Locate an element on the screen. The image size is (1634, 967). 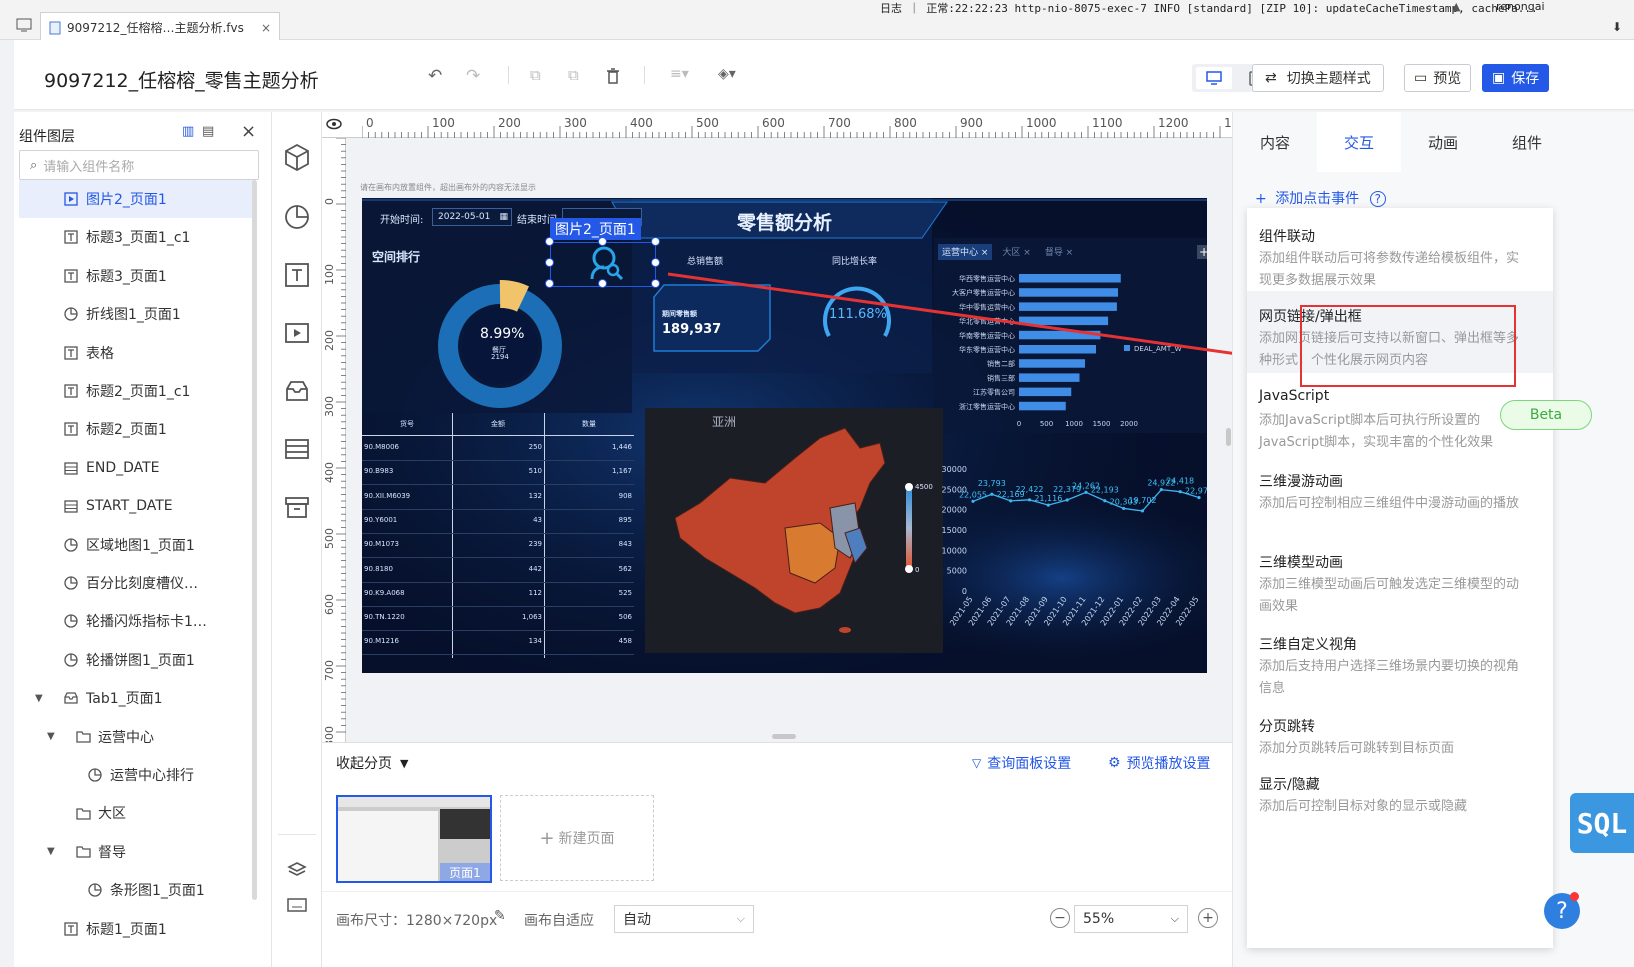
page-thumbnail-1: 页面1 is located at coordinates (414, 839).